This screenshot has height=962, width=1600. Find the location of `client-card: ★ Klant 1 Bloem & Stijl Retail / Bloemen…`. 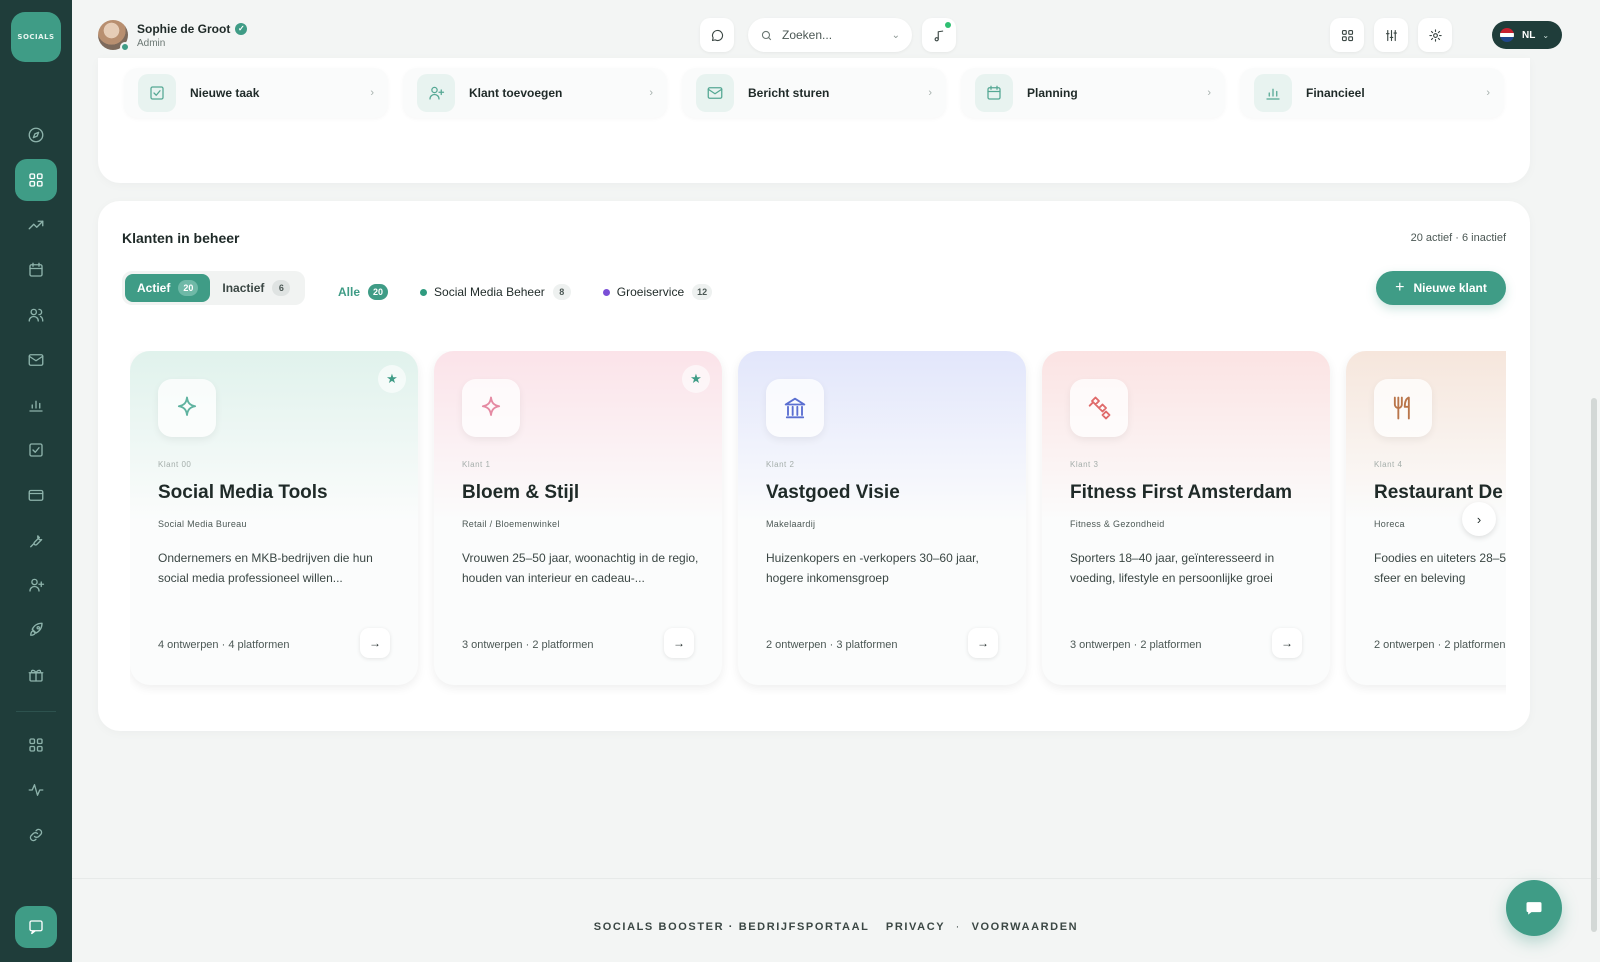

client-card: ★ Klant 1 Bloem & Stijl Retail / Bloemen… is located at coordinates (578, 518).